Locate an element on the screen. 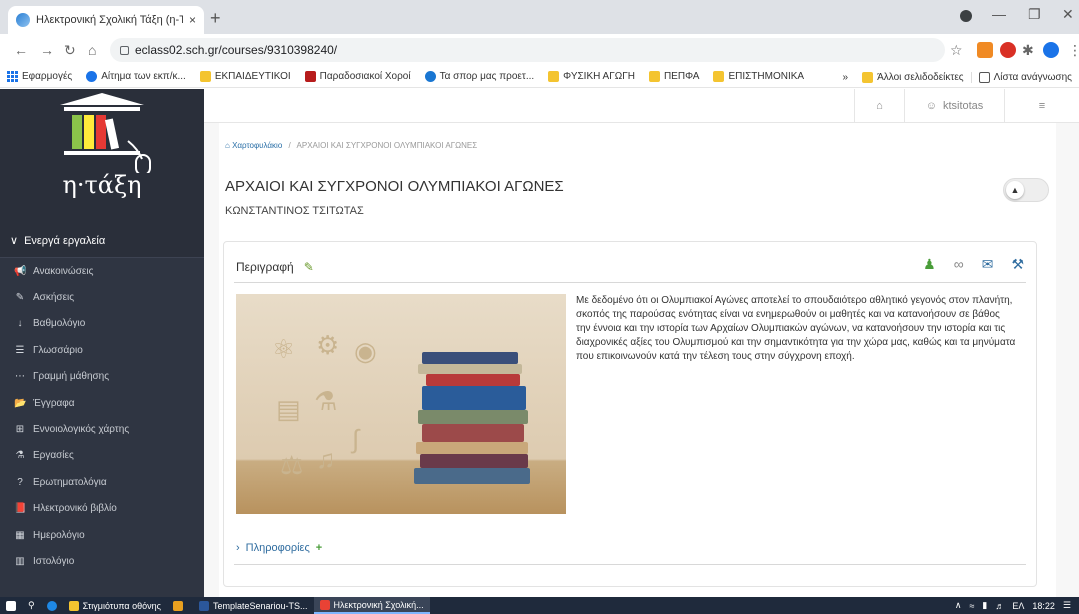 The height and width of the screenshot is (614, 1079). other-bookmarks: Άλλοι σελιδοδείκτες is located at coordinates (913, 77).